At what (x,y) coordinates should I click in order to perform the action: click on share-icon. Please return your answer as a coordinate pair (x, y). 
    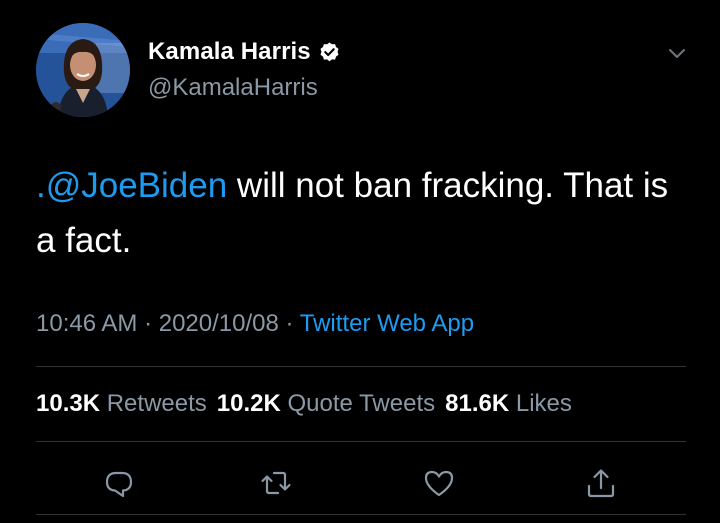
    Looking at the image, I should click on (601, 483).